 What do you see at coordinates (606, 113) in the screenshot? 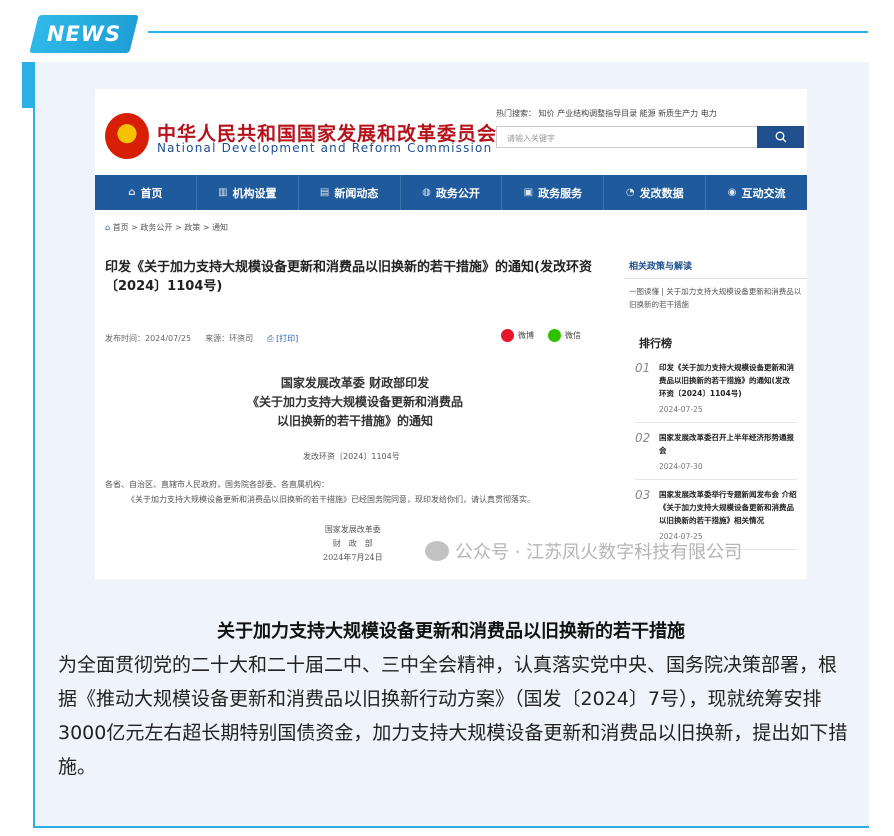
I see `hot-search: 热门搜索： 知价 产业结构调整指导目录 能源 新质生产力 电力` at bounding box center [606, 113].